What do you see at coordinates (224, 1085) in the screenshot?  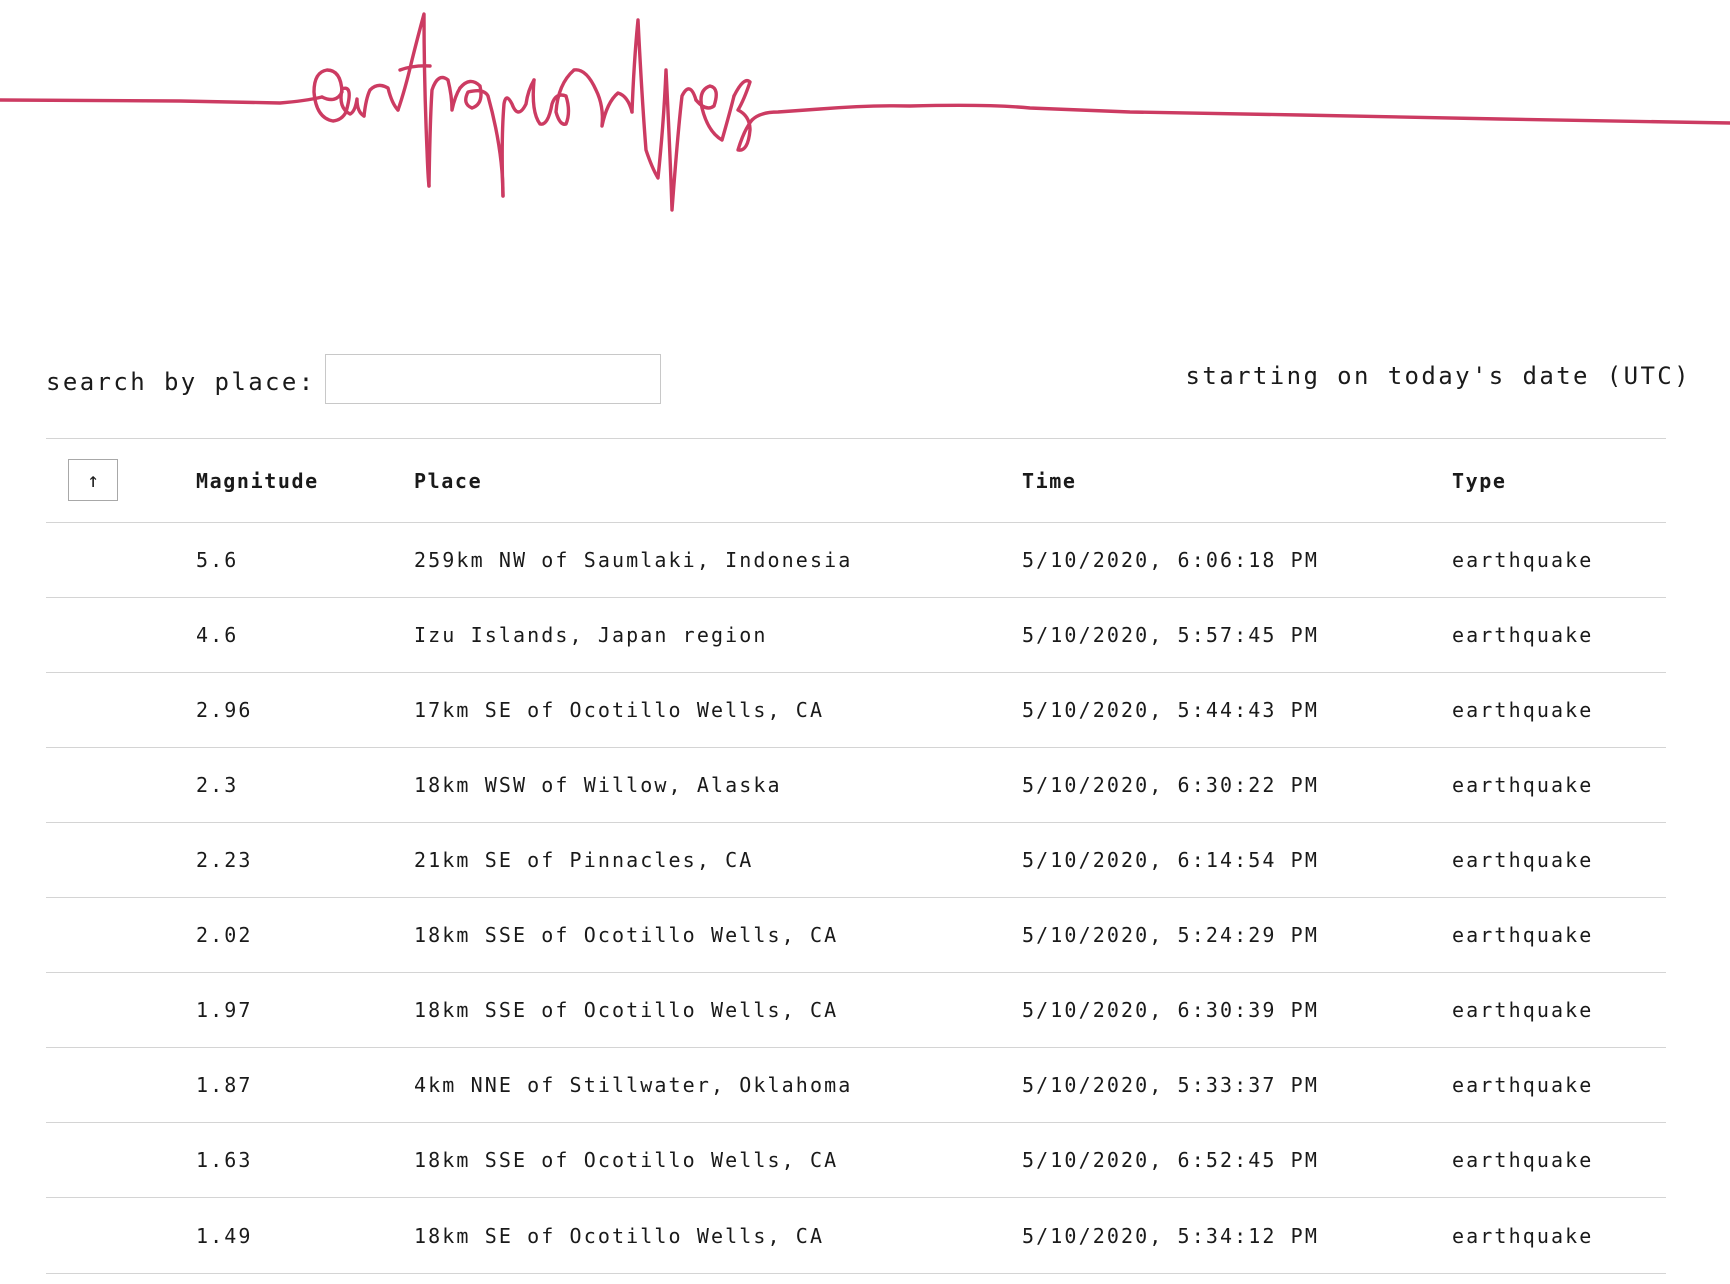 I see `magnitude-cell: 1.87` at bounding box center [224, 1085].